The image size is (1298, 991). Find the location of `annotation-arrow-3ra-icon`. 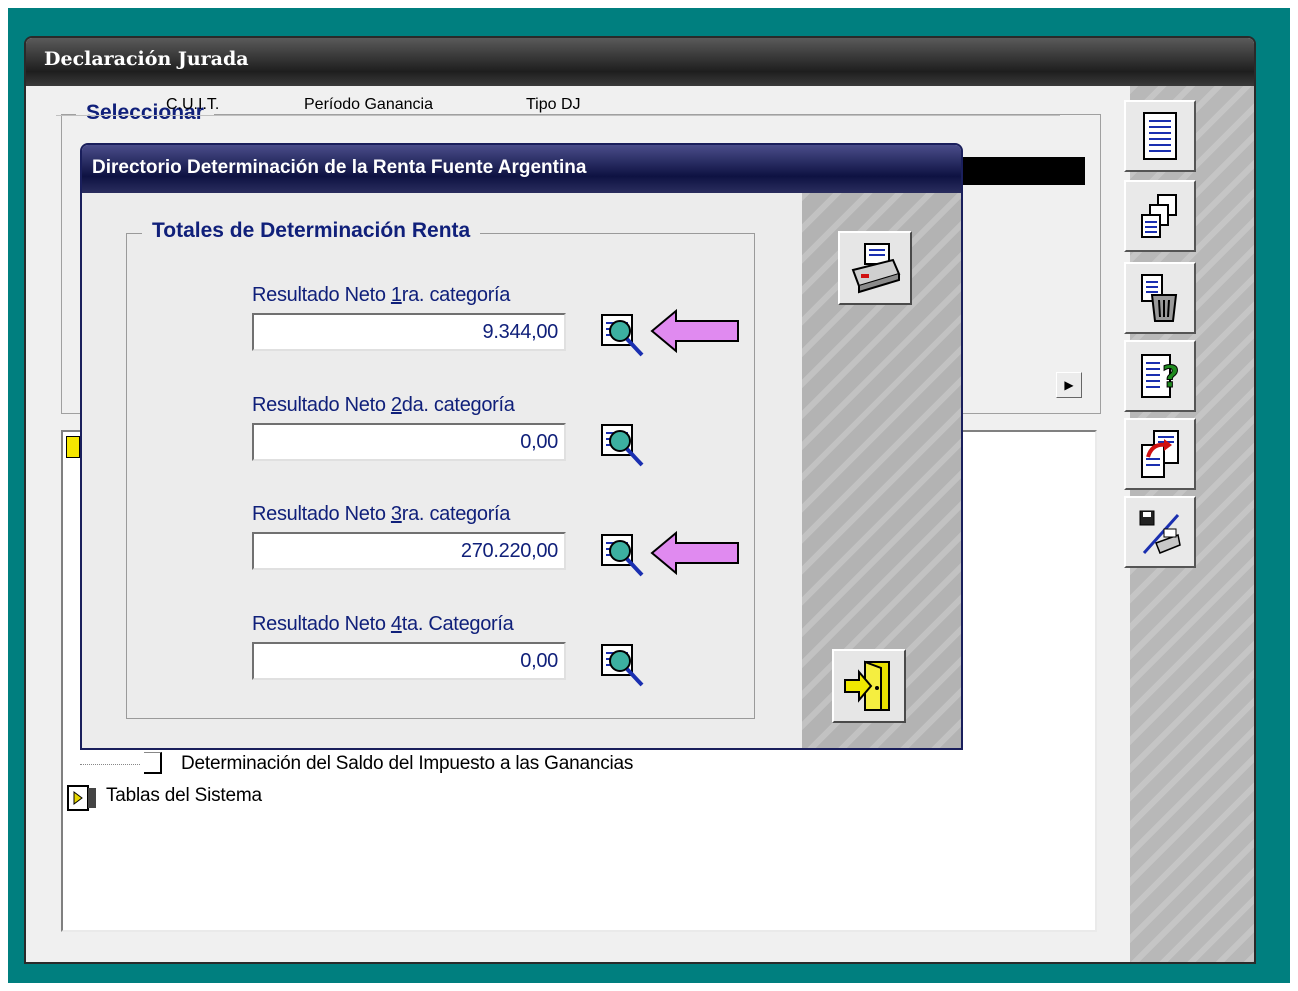

annotation-arrow-3ra-icon is located at coordinates (694, 553).